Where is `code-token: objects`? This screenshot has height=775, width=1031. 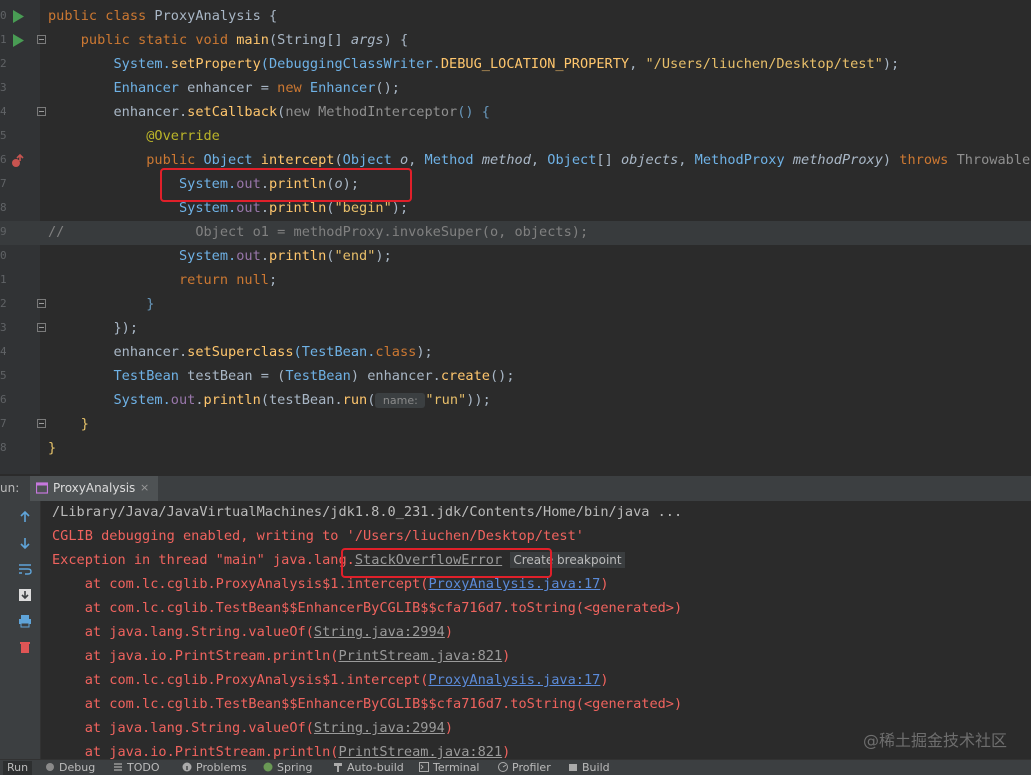
code-token: objects is located at coordinates (649, 160).